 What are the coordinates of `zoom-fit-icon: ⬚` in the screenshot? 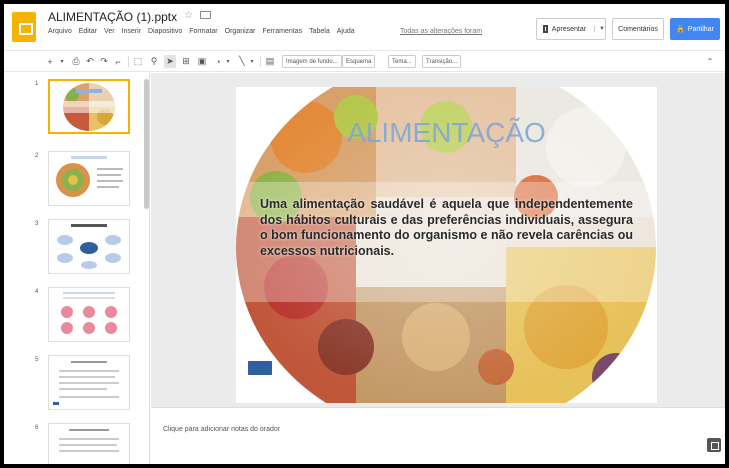 It's located at (138, 61).